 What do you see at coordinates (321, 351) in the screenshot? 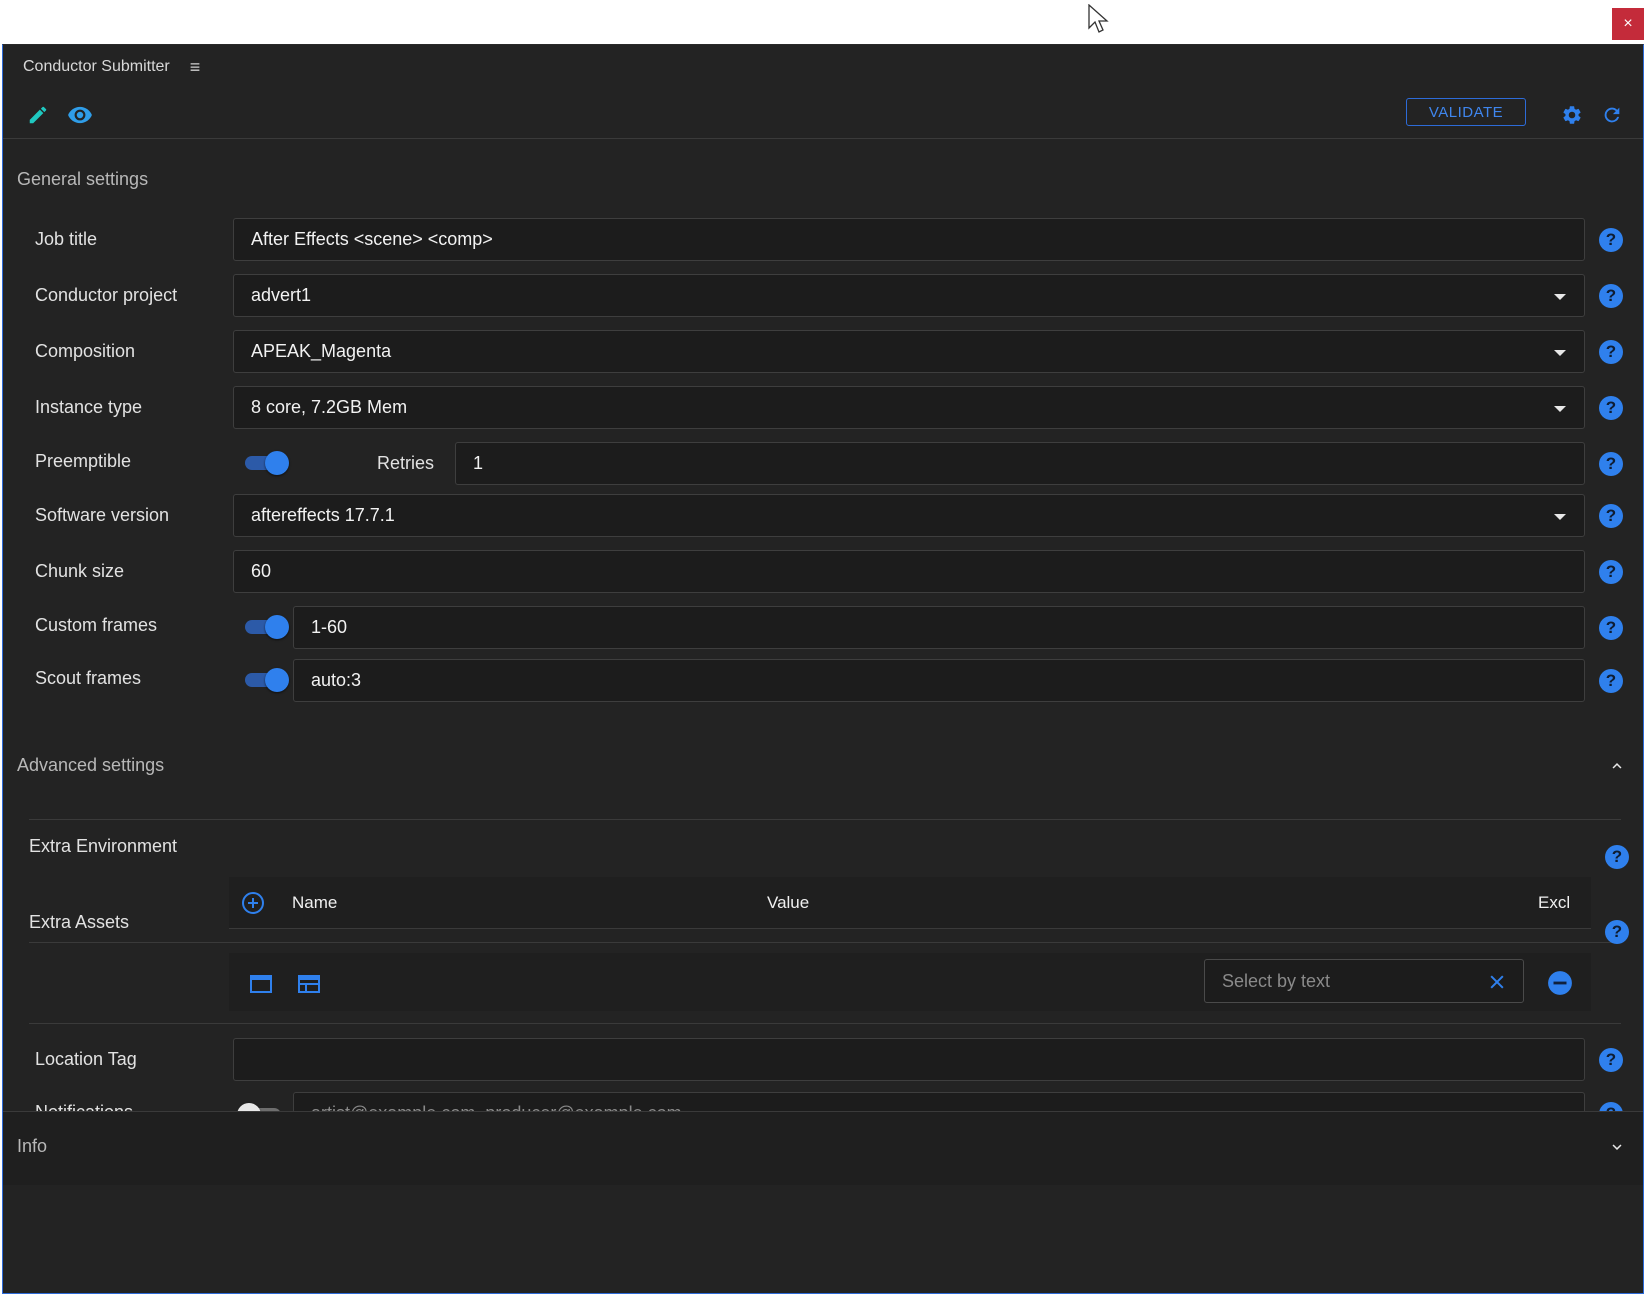
I see `composition-value: APEAK_Magenta` at bounding box center [321, 351].